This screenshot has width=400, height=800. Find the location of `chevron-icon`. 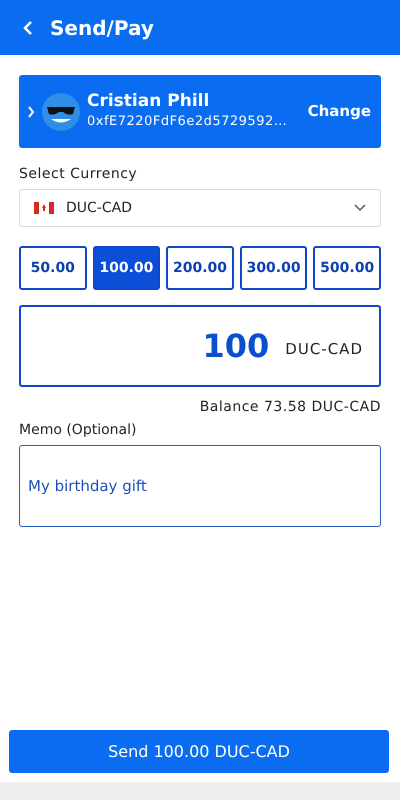

chevron-icon is located at coordinates (31, 112).